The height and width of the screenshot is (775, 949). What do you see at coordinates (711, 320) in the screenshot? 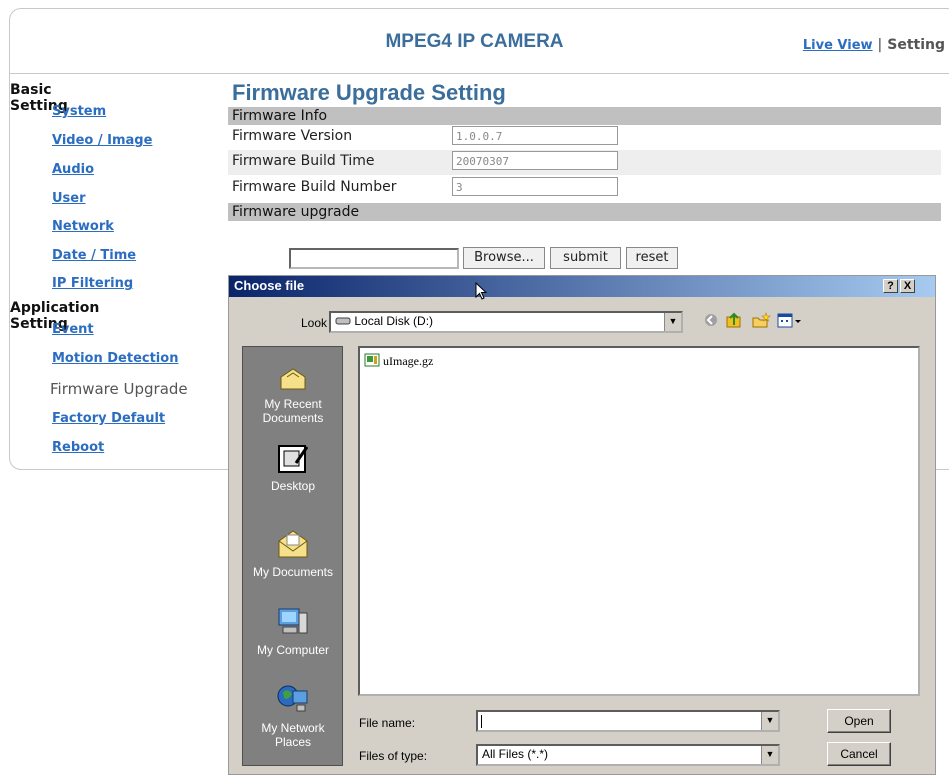
I see `back-icon` at bounding box center [711, 320].